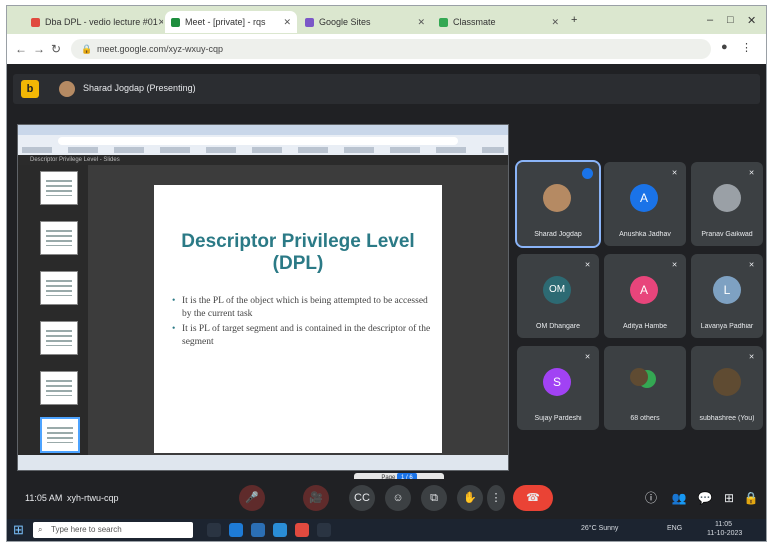 This screenshot has height=545, width=771. I want to click on shared-tab-strip, so click(263, 130).